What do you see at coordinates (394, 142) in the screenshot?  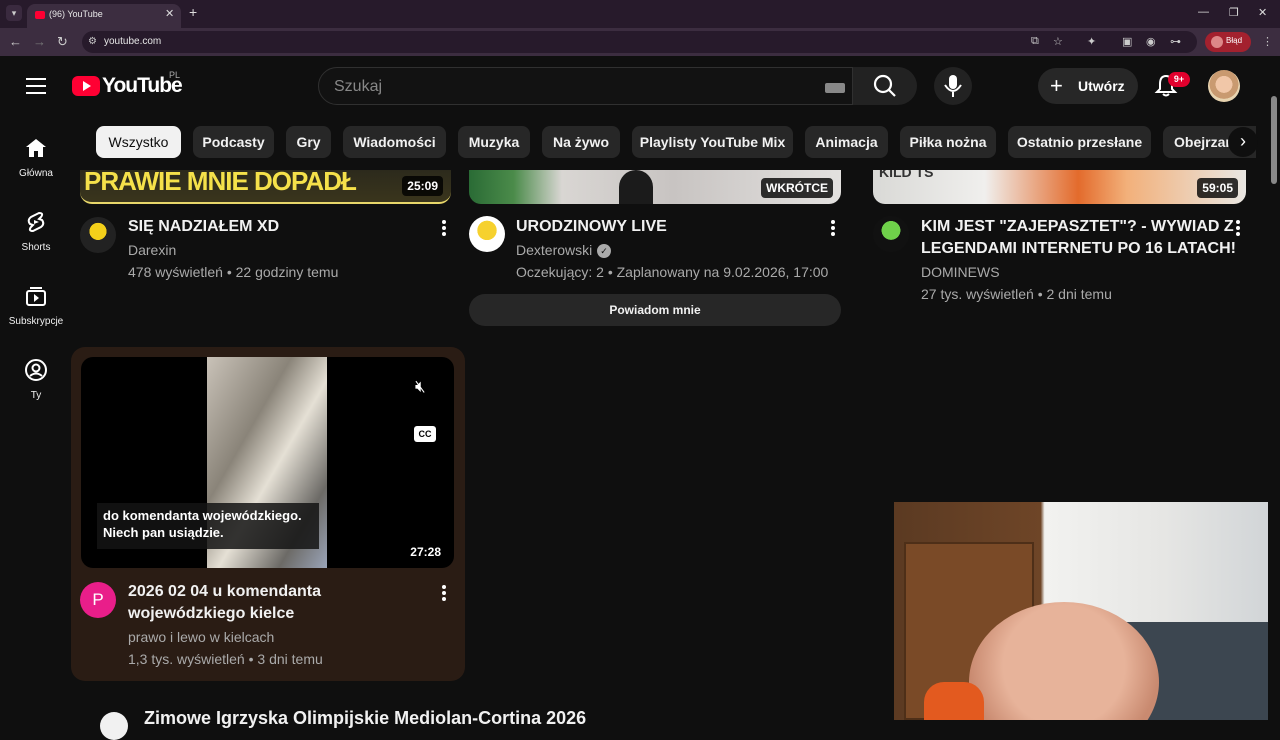 I see `chip-news: Wiadomości` at bounding box center [394, 142].